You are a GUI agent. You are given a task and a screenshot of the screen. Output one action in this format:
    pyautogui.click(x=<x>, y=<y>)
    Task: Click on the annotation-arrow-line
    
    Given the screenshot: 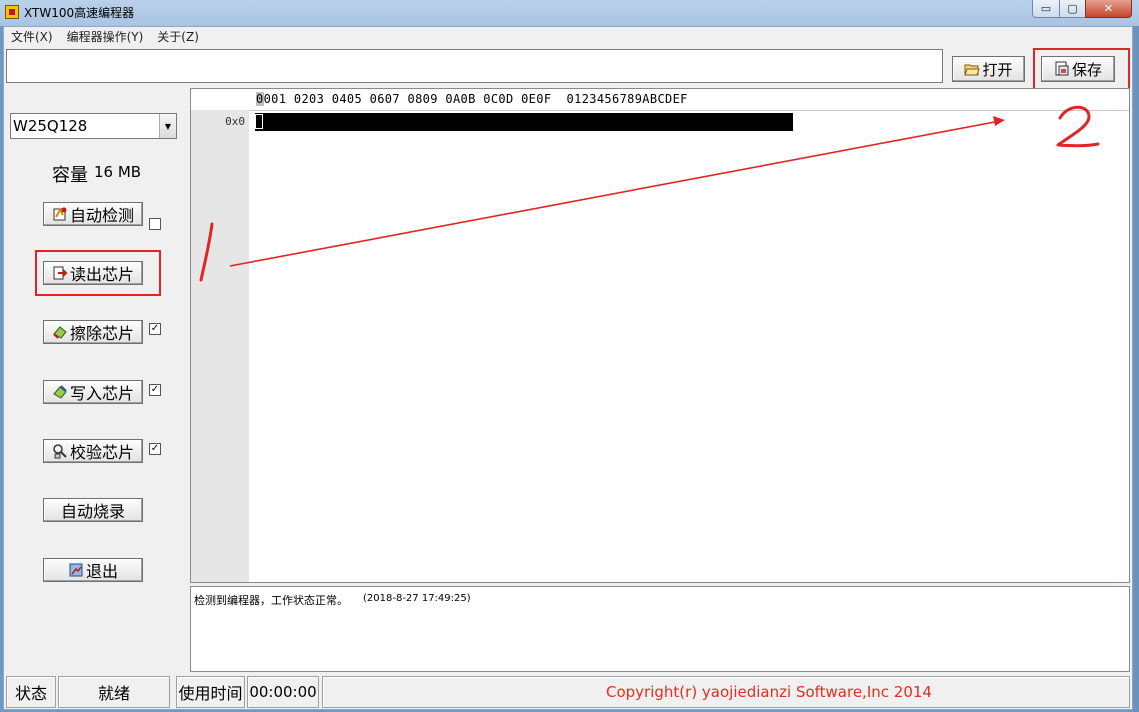 What is the action you would take?
    pyautogui.click(x=615, y=193)
    